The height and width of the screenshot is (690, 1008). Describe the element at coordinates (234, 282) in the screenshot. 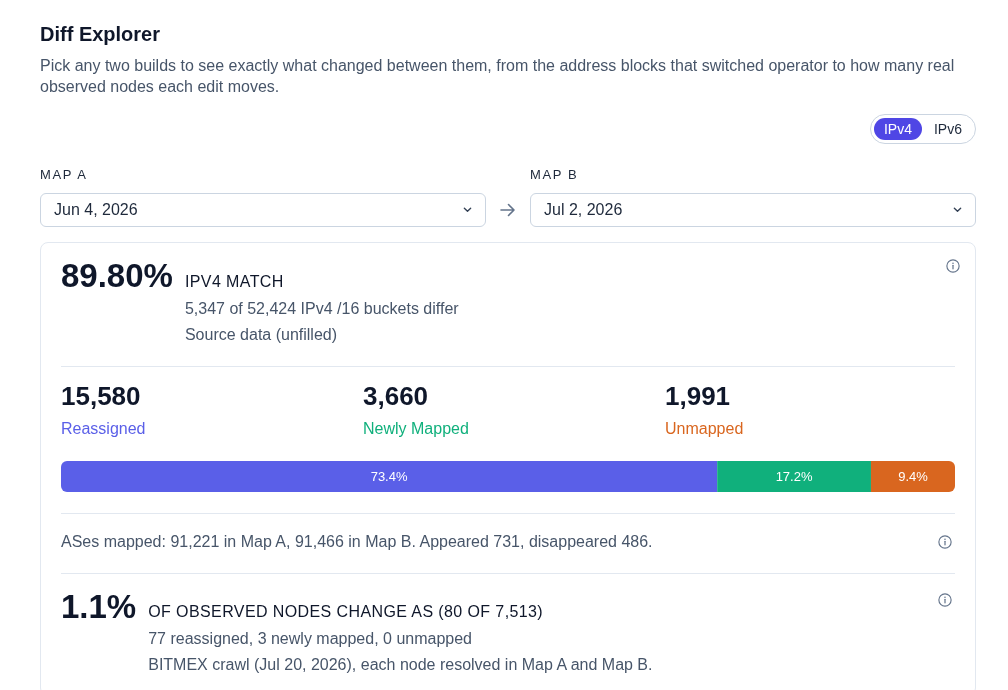

I see `match-label: IPV4 MATCH` at that location.